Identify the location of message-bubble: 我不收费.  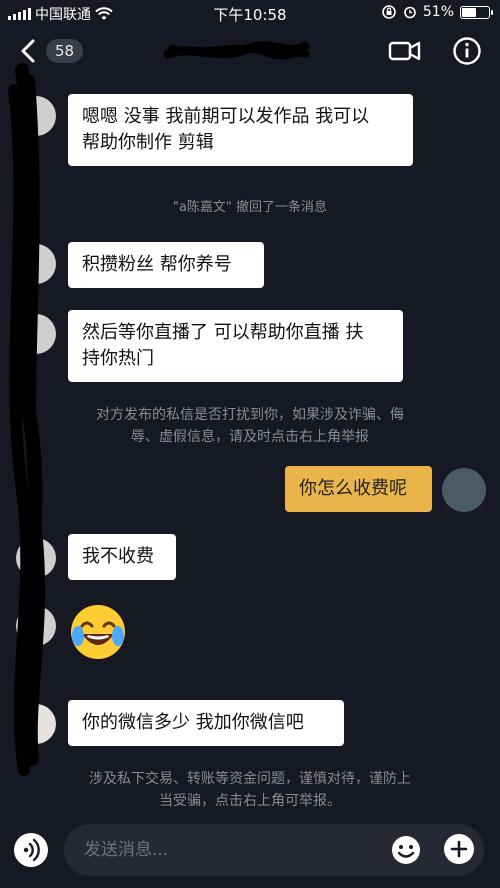
(122, 557).